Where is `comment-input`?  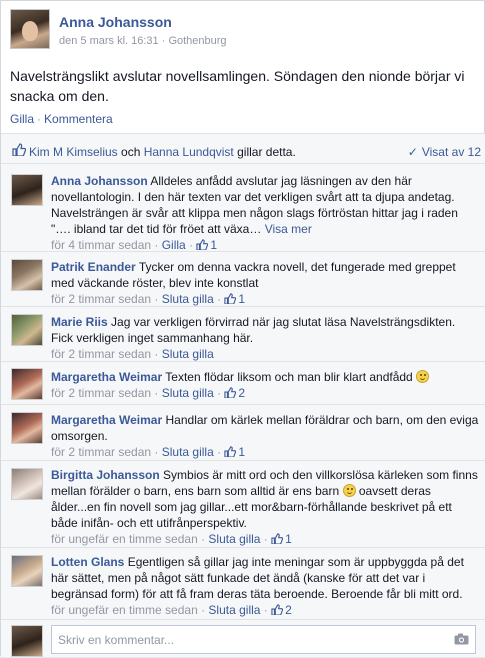
comment-input is located at coordinates (263, 639).